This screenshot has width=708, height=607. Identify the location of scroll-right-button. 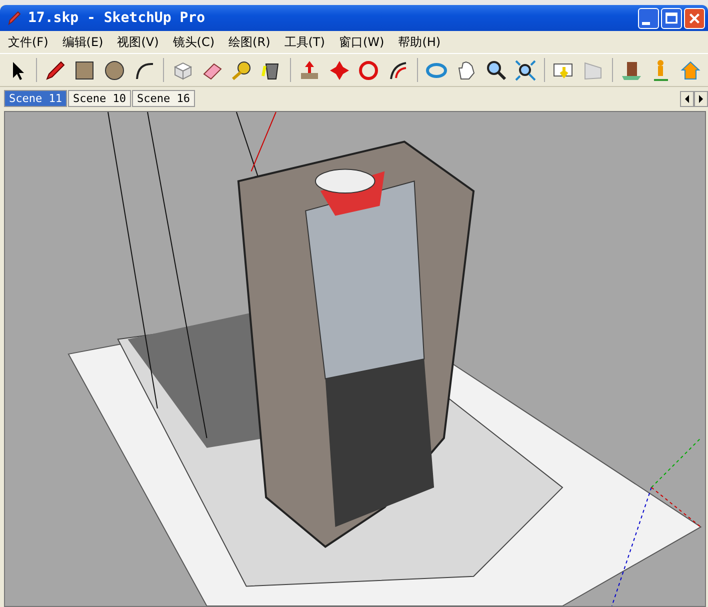
(701, 99).